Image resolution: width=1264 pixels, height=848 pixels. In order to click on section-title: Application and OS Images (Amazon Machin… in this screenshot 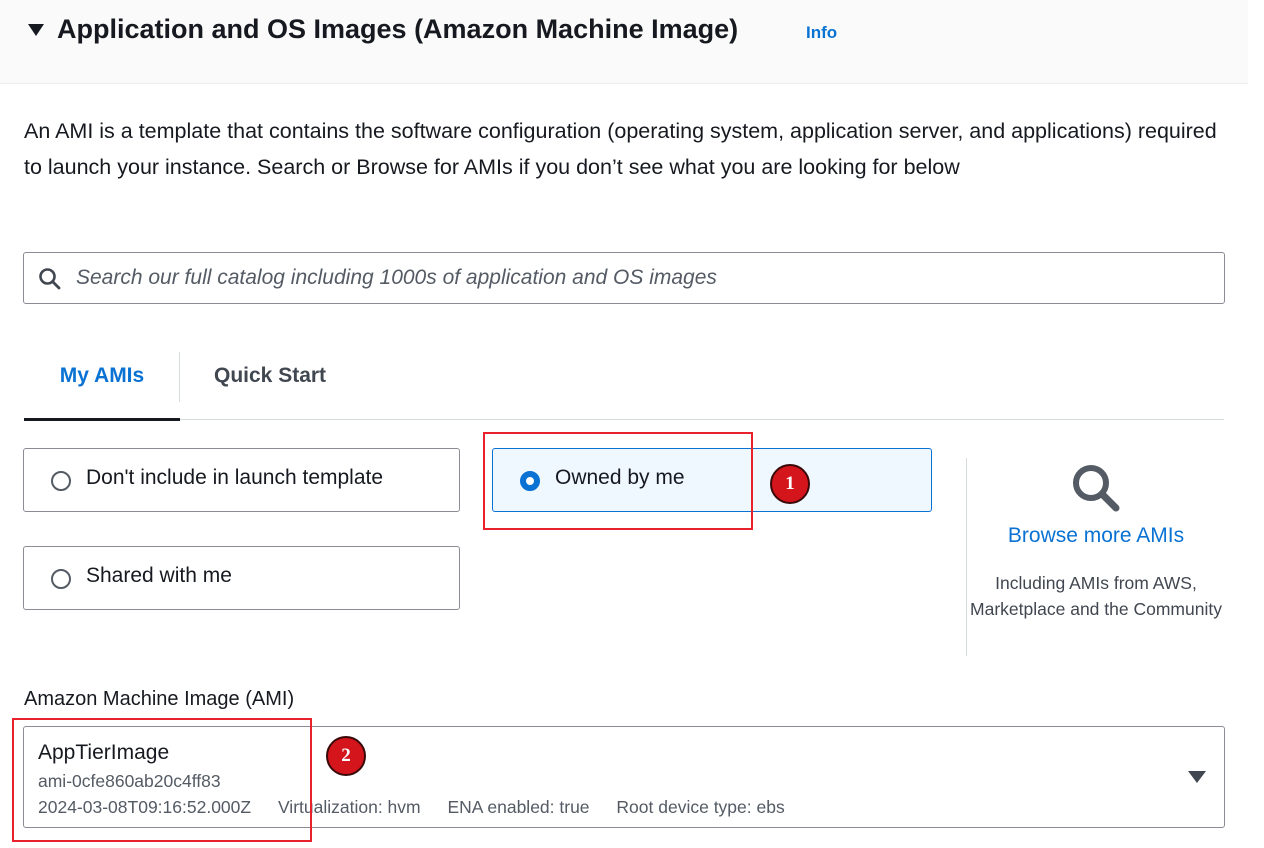, I will do `click(398, 29)`.